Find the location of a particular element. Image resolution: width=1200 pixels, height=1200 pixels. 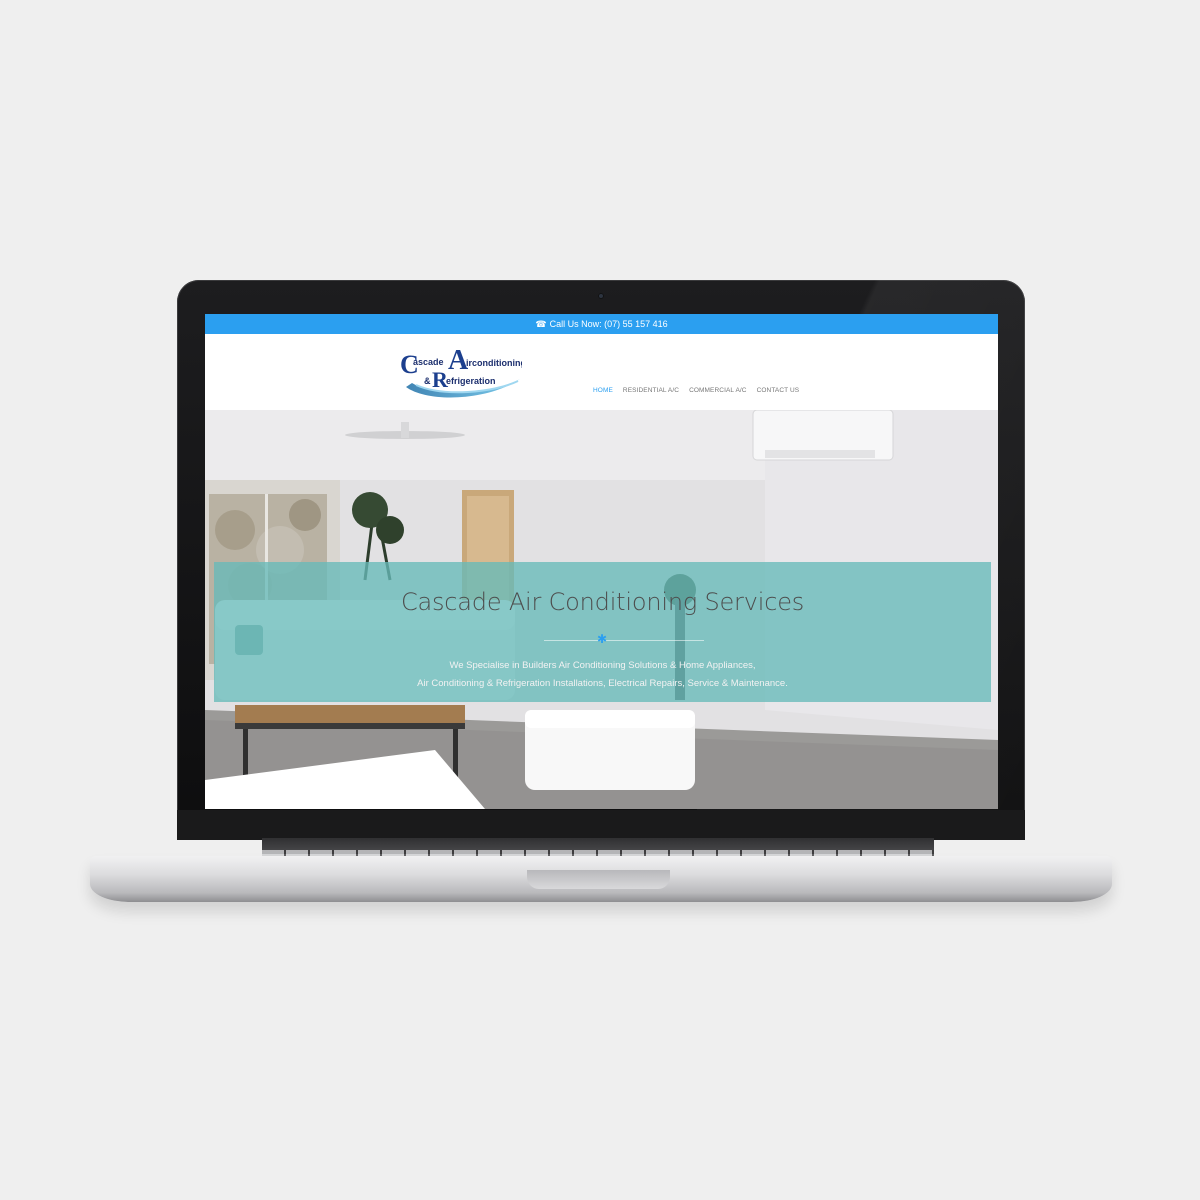

logo-word-cascade: ascade is located at coordinates (428, 362).